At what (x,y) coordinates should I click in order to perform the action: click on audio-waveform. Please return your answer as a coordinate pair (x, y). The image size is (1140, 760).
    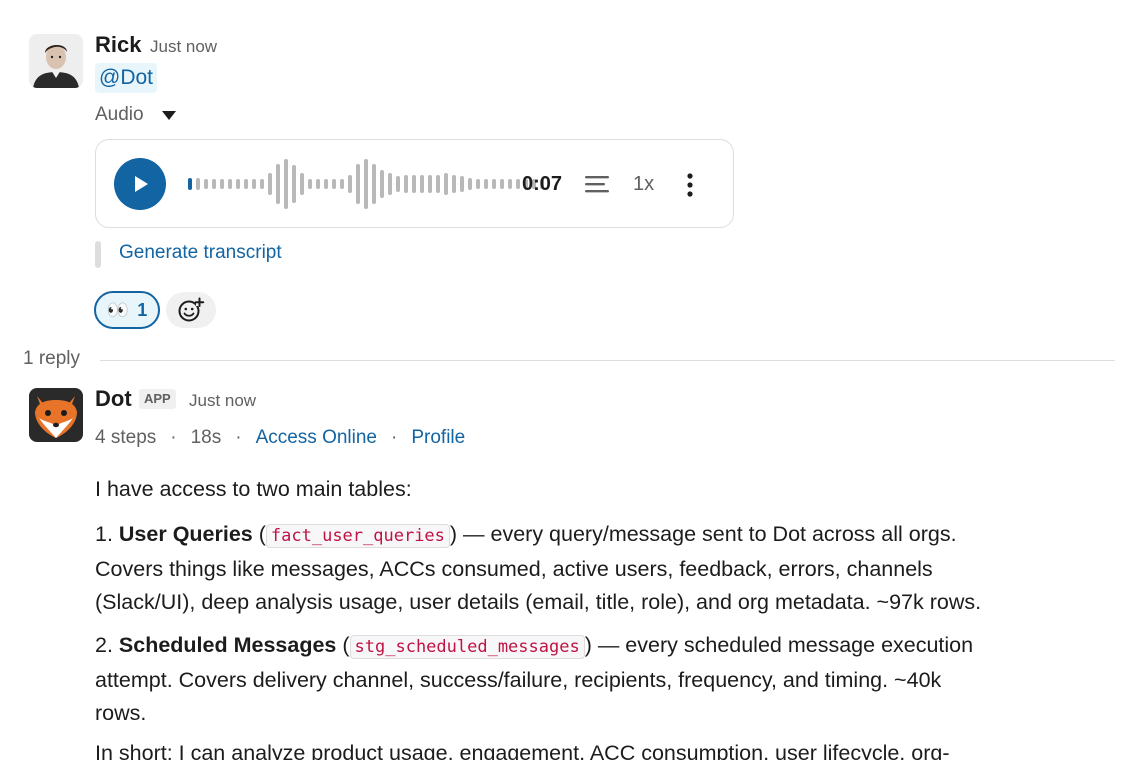
    Looking at the image, I should click on (366, 184).